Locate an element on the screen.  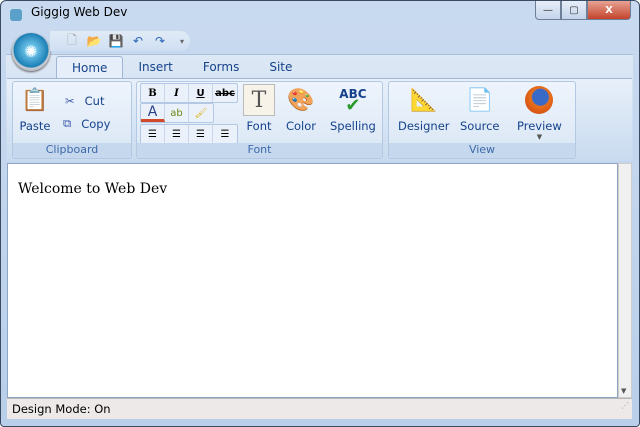
firefox-icon is located at coordinates (539, 100).